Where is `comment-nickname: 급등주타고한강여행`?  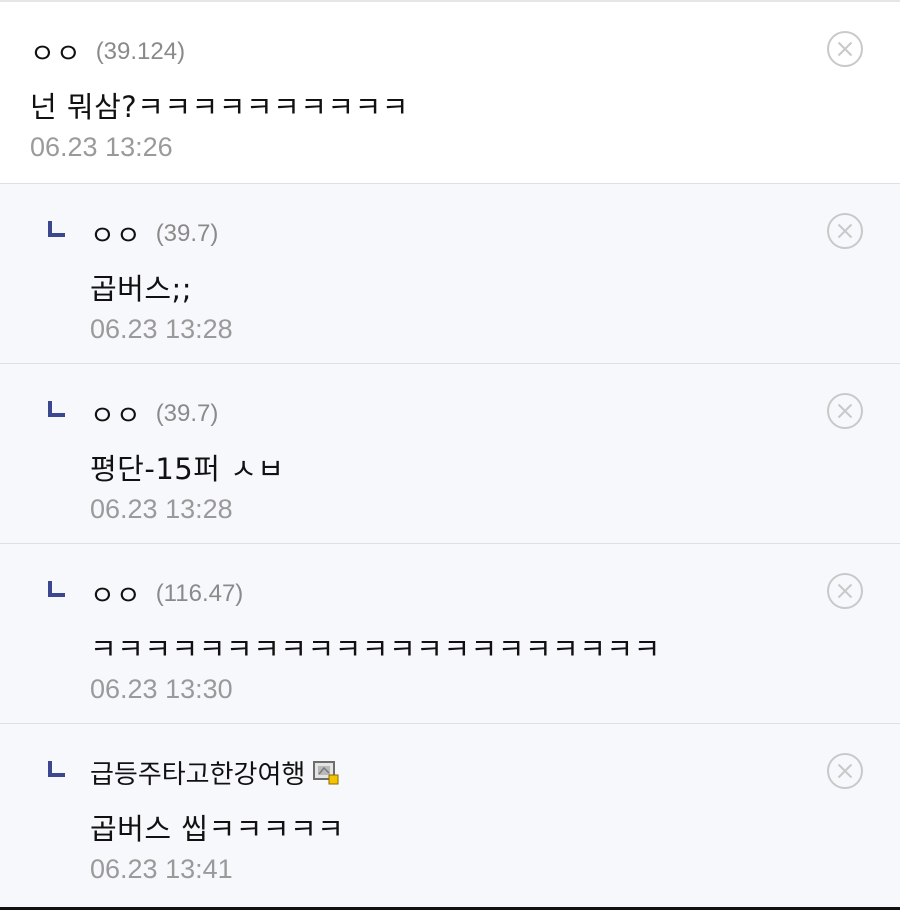
comment-nickname: 급등주타고한강여행 is located at coordinates (197, 772).